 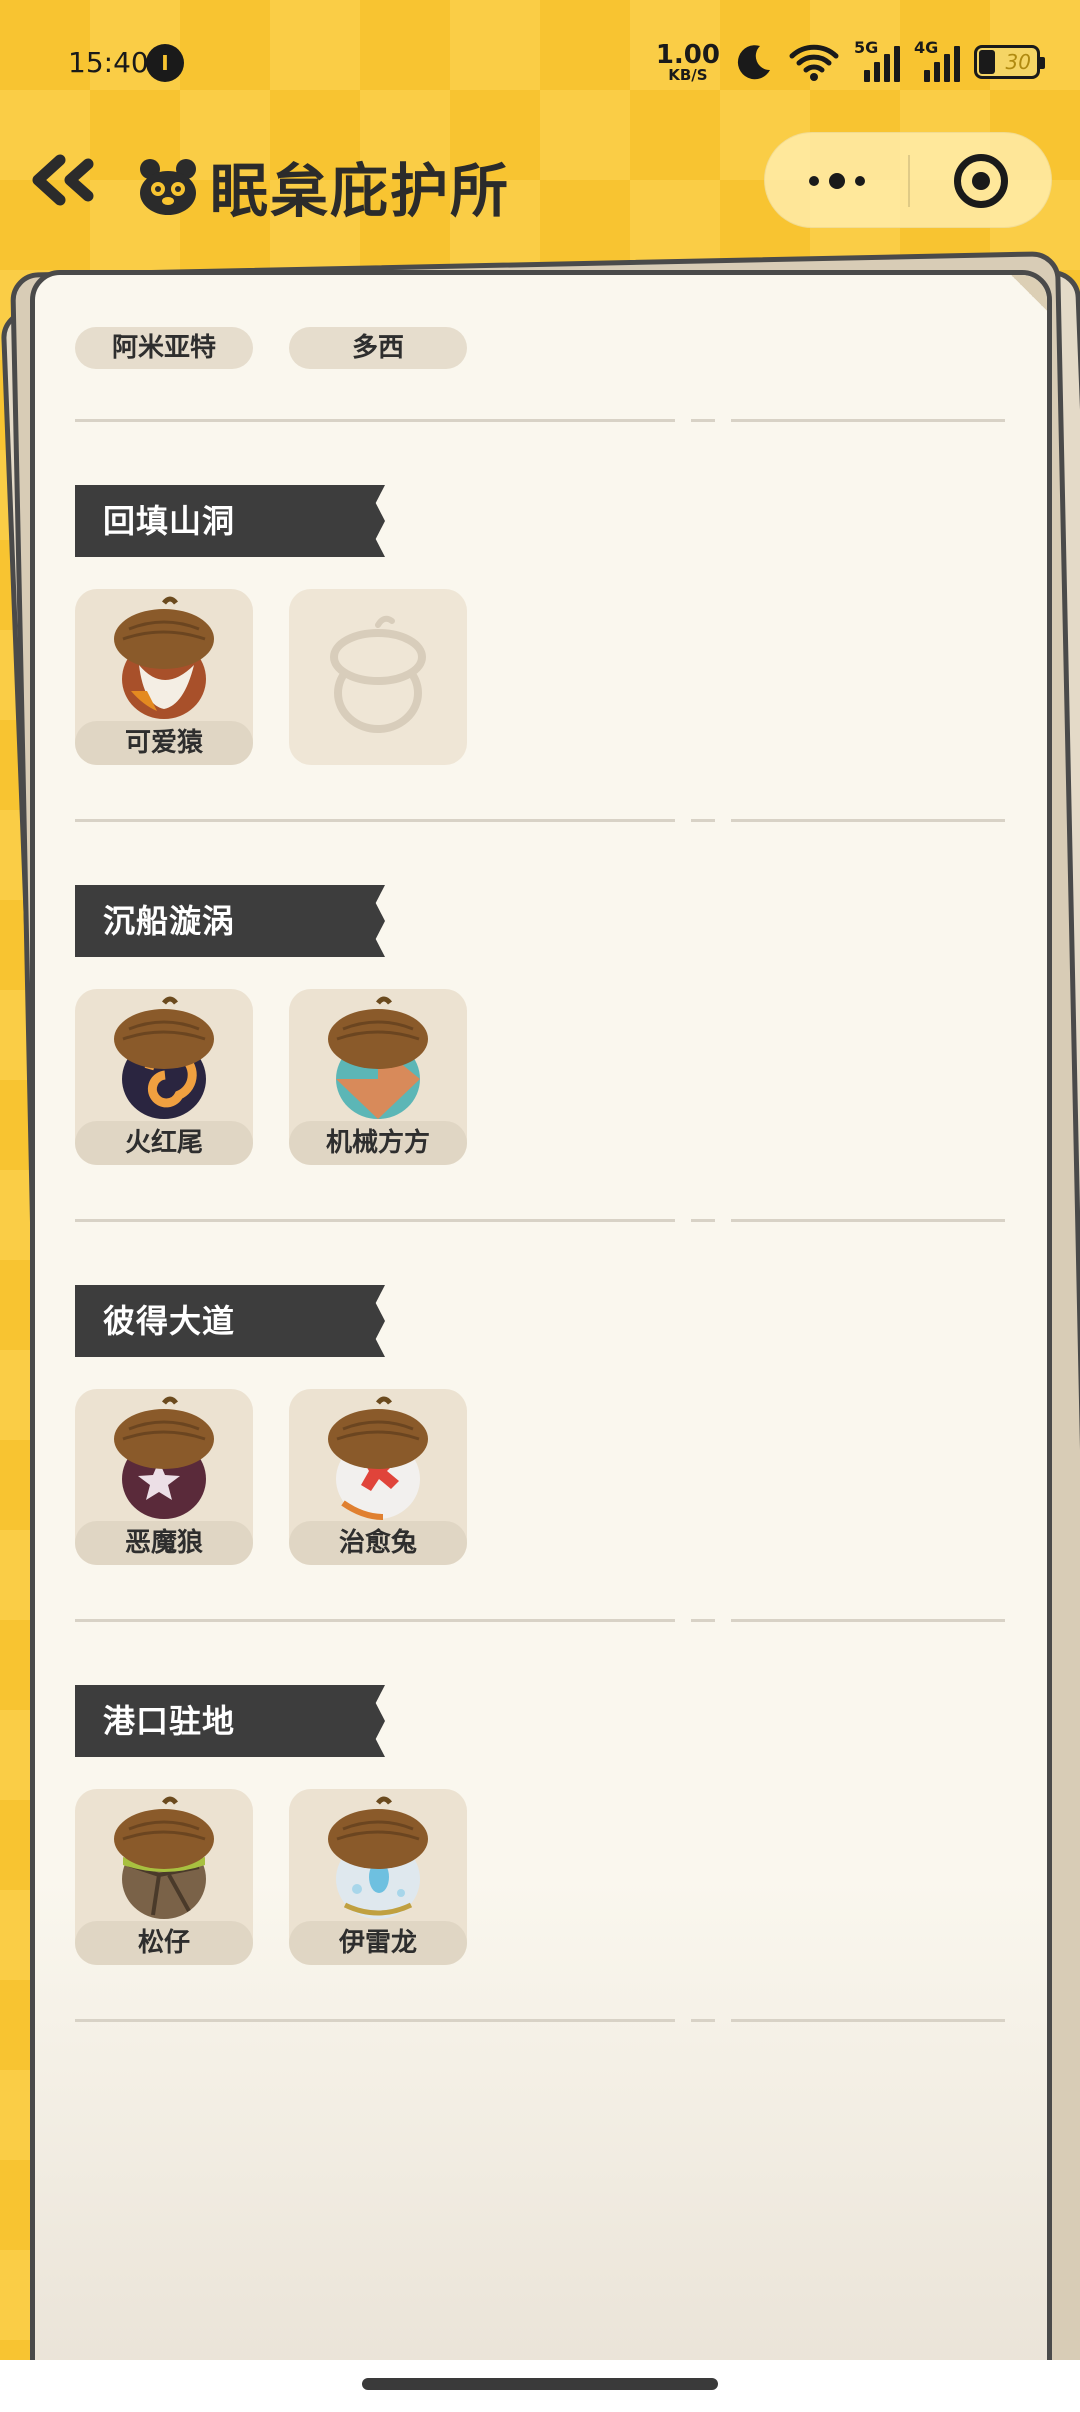 I want to click on section-items-huitian: 可爱猿, so click(x=271, y=677).